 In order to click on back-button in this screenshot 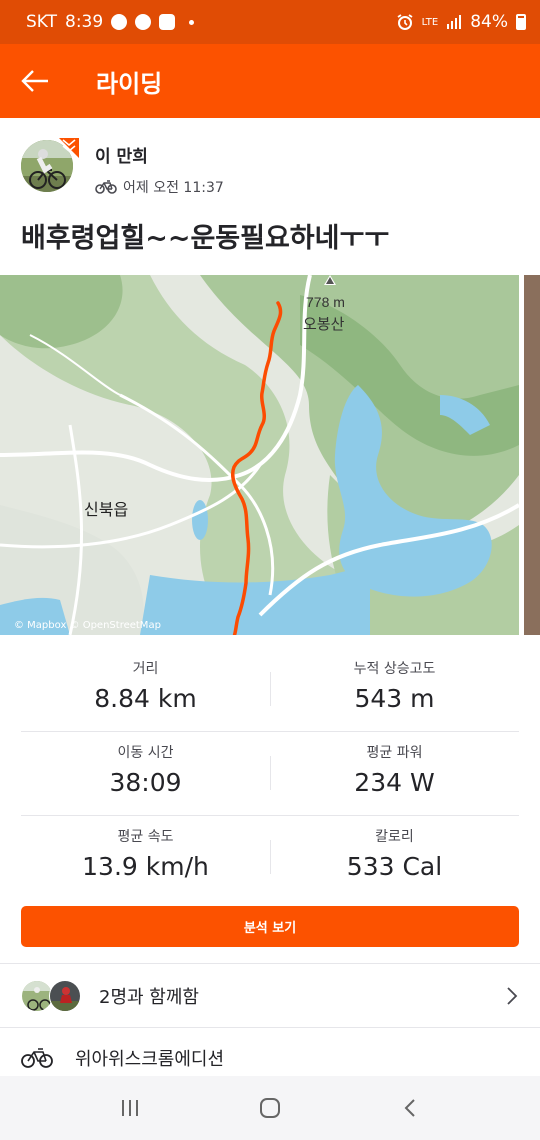, I will do `click(35, 81)`.